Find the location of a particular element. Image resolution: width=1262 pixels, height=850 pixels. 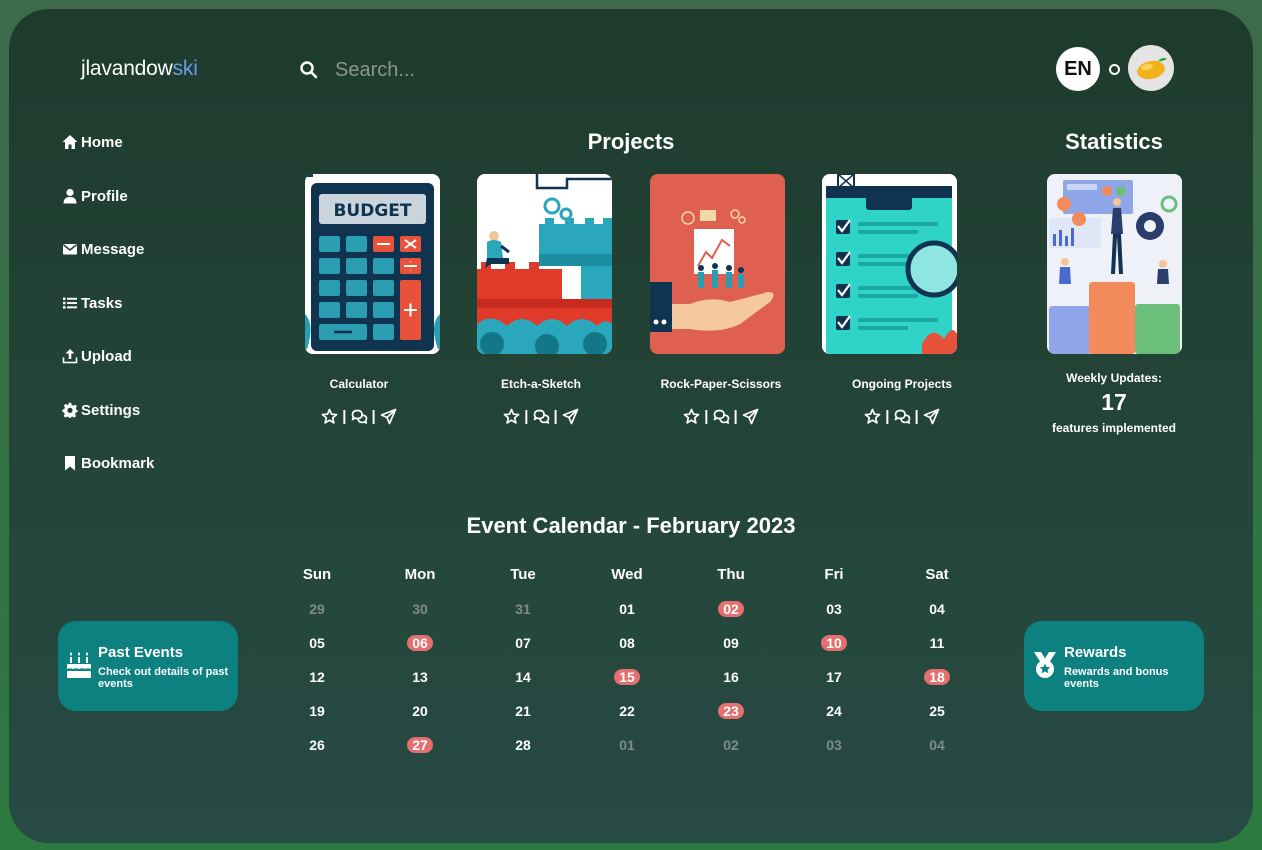

calendar-day: 31 is located at coordinates (523, 609).